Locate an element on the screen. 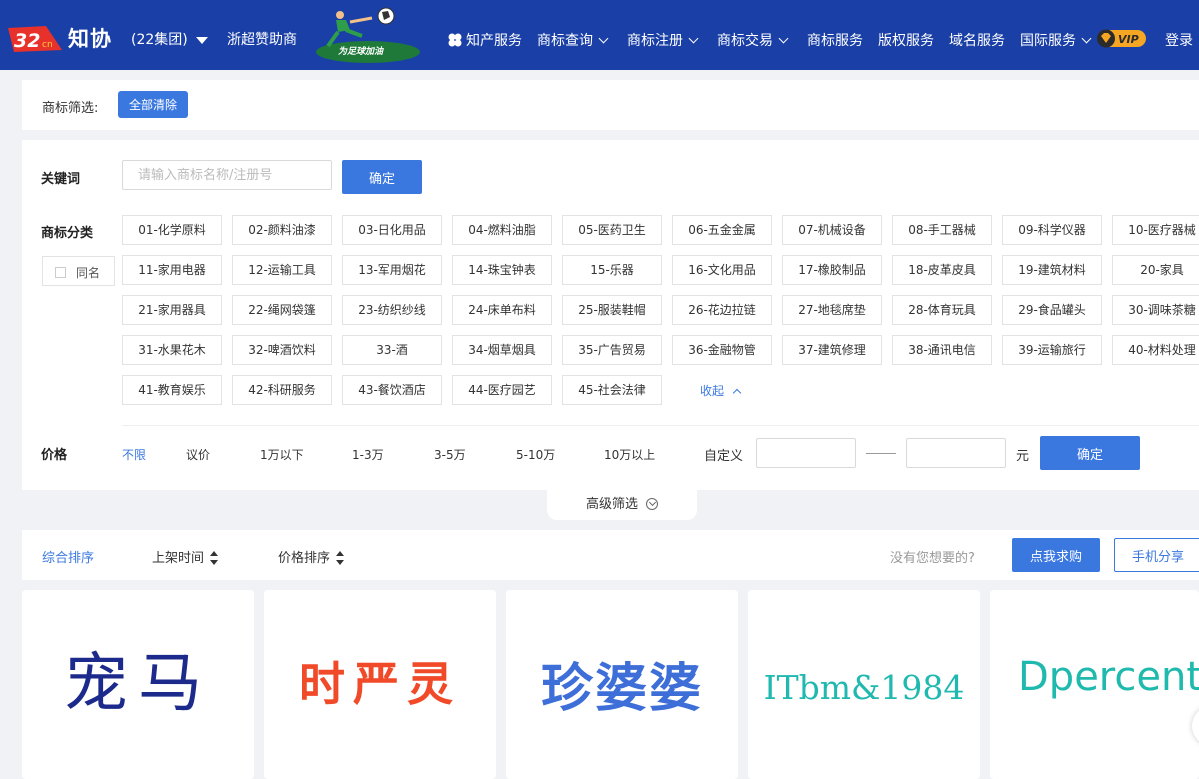 The height and width of the screenshot is (779, 1199). advanced-filter-toggle: 高级筛选 is located at coordinates (622, 505).